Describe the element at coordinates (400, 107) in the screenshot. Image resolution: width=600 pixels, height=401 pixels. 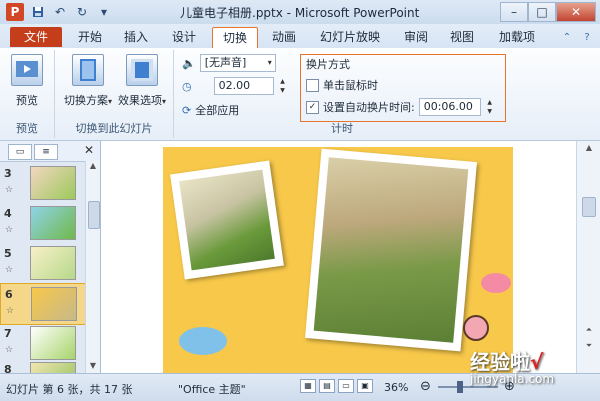
I see `auto-advance-checkbox: ✓ 设置自动换片时间: 00:06.00 ▲ ▼` at that location.